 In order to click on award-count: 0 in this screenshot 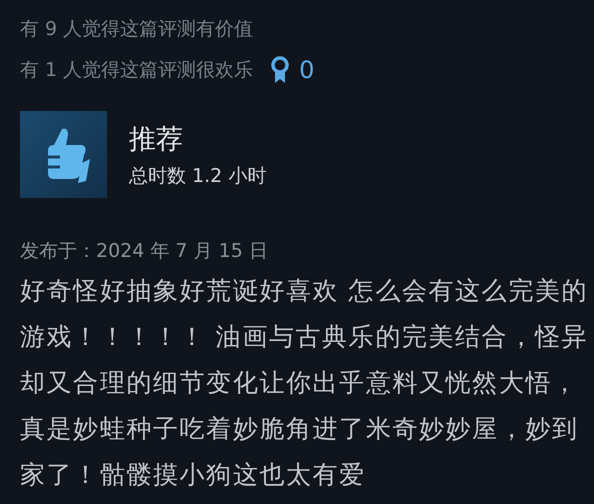, I will do `click(306, 70)`.